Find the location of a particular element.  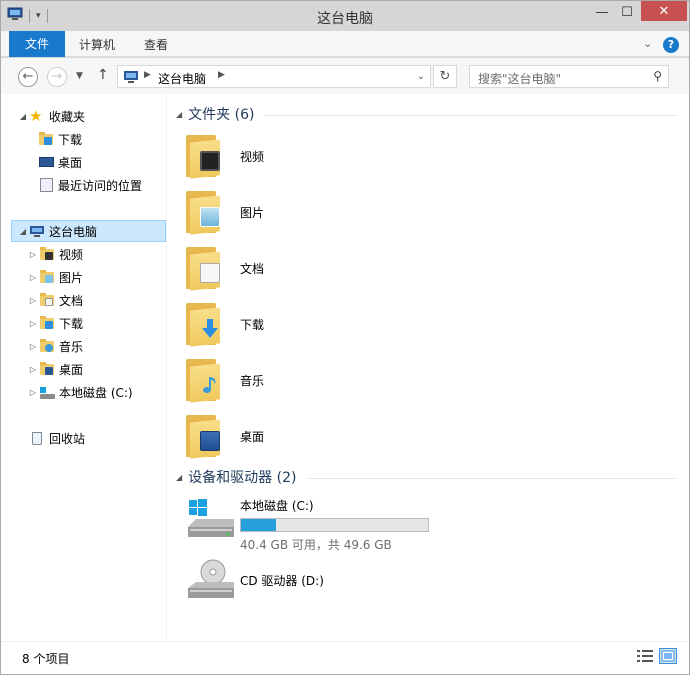

drive-usage-bar is located at coordinates (334, 525).